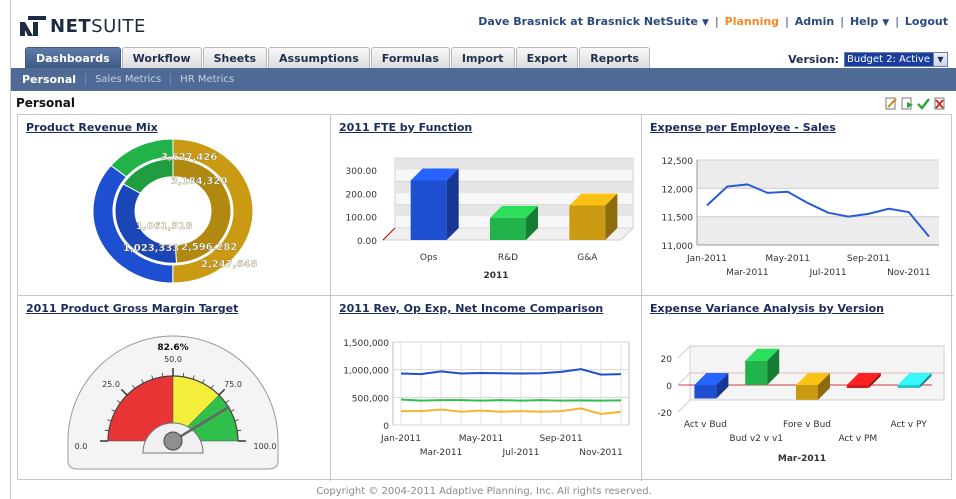  What do you see at coordinates (400, 439) in the screenshot?
I see `x-tick-label: Jan-2011` at bounding box center [400, 439].